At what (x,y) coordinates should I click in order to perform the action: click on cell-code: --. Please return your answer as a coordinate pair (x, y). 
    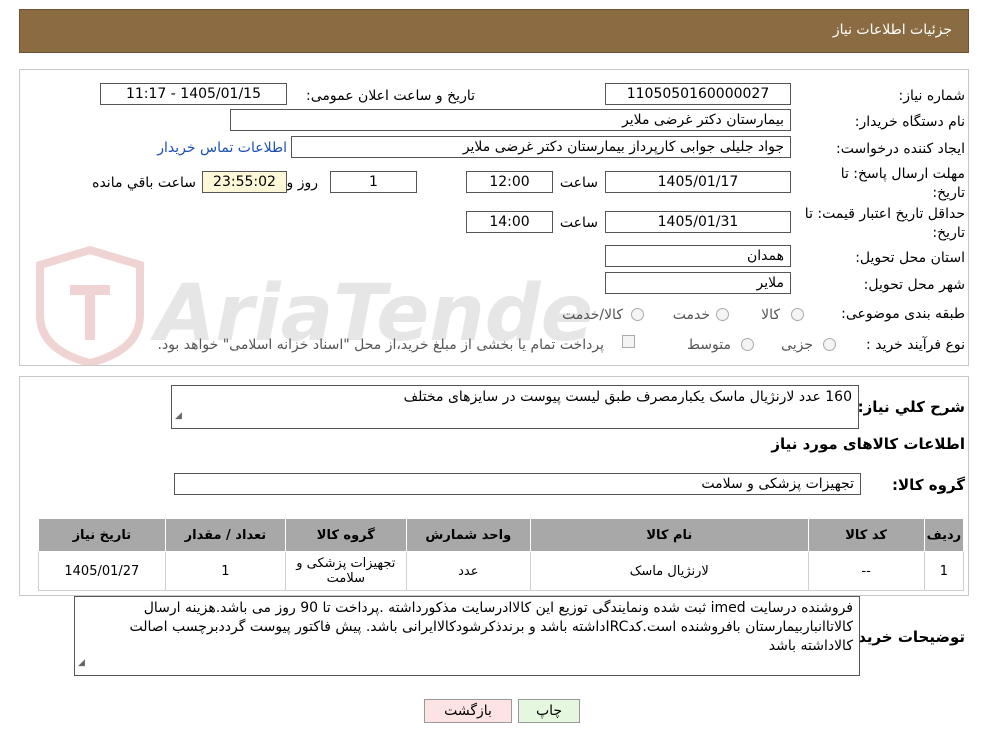
    Looking at the image, I should click on (866, 571).